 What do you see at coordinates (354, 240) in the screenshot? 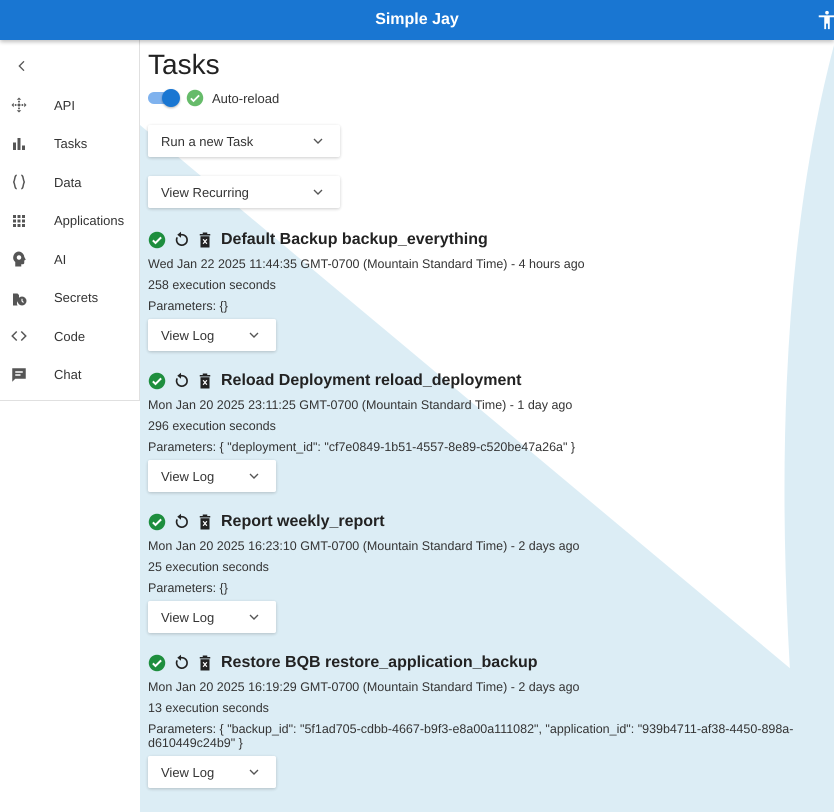
I see `task-title: Default Backup backup_everything` at bounding box center [354, 240].